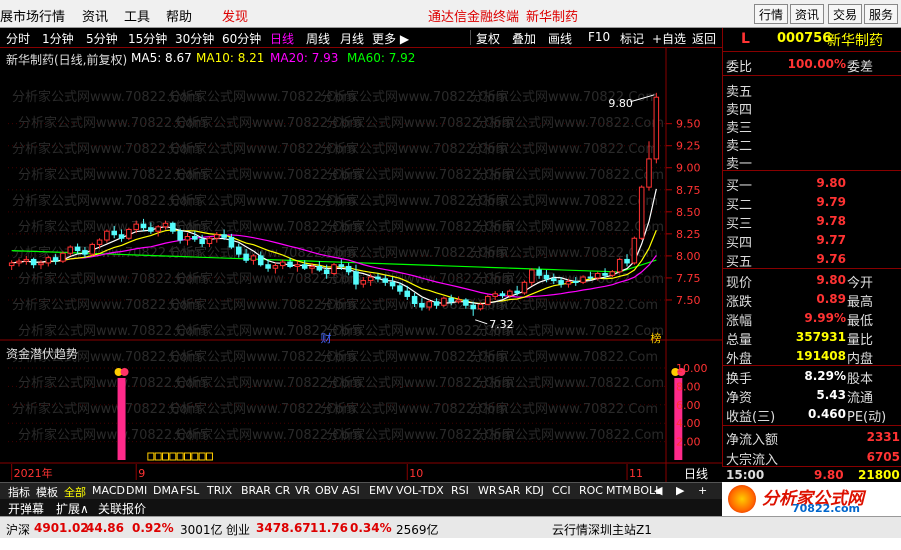 The image size is (901, 550). Describe the element at coordinates (534, 490) in the screenshot. I see `indicator-tab-kdj: KDJ` at that location.